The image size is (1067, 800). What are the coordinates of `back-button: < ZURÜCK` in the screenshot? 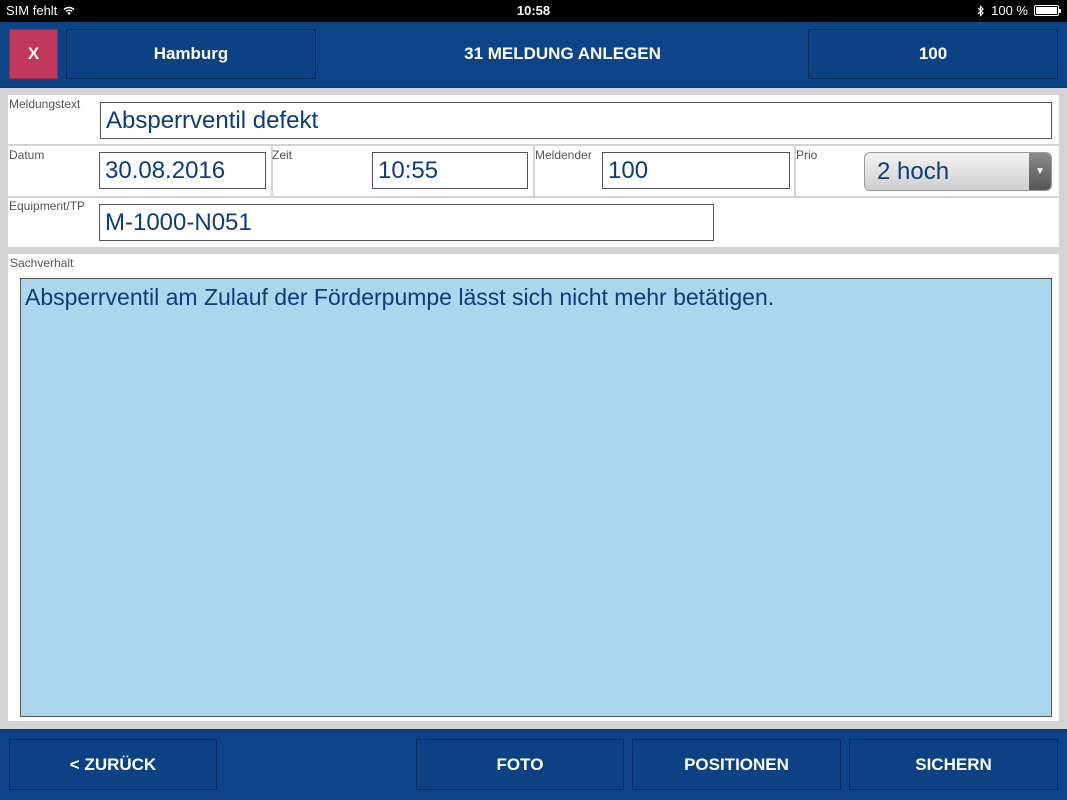 It's located at (113, 764).